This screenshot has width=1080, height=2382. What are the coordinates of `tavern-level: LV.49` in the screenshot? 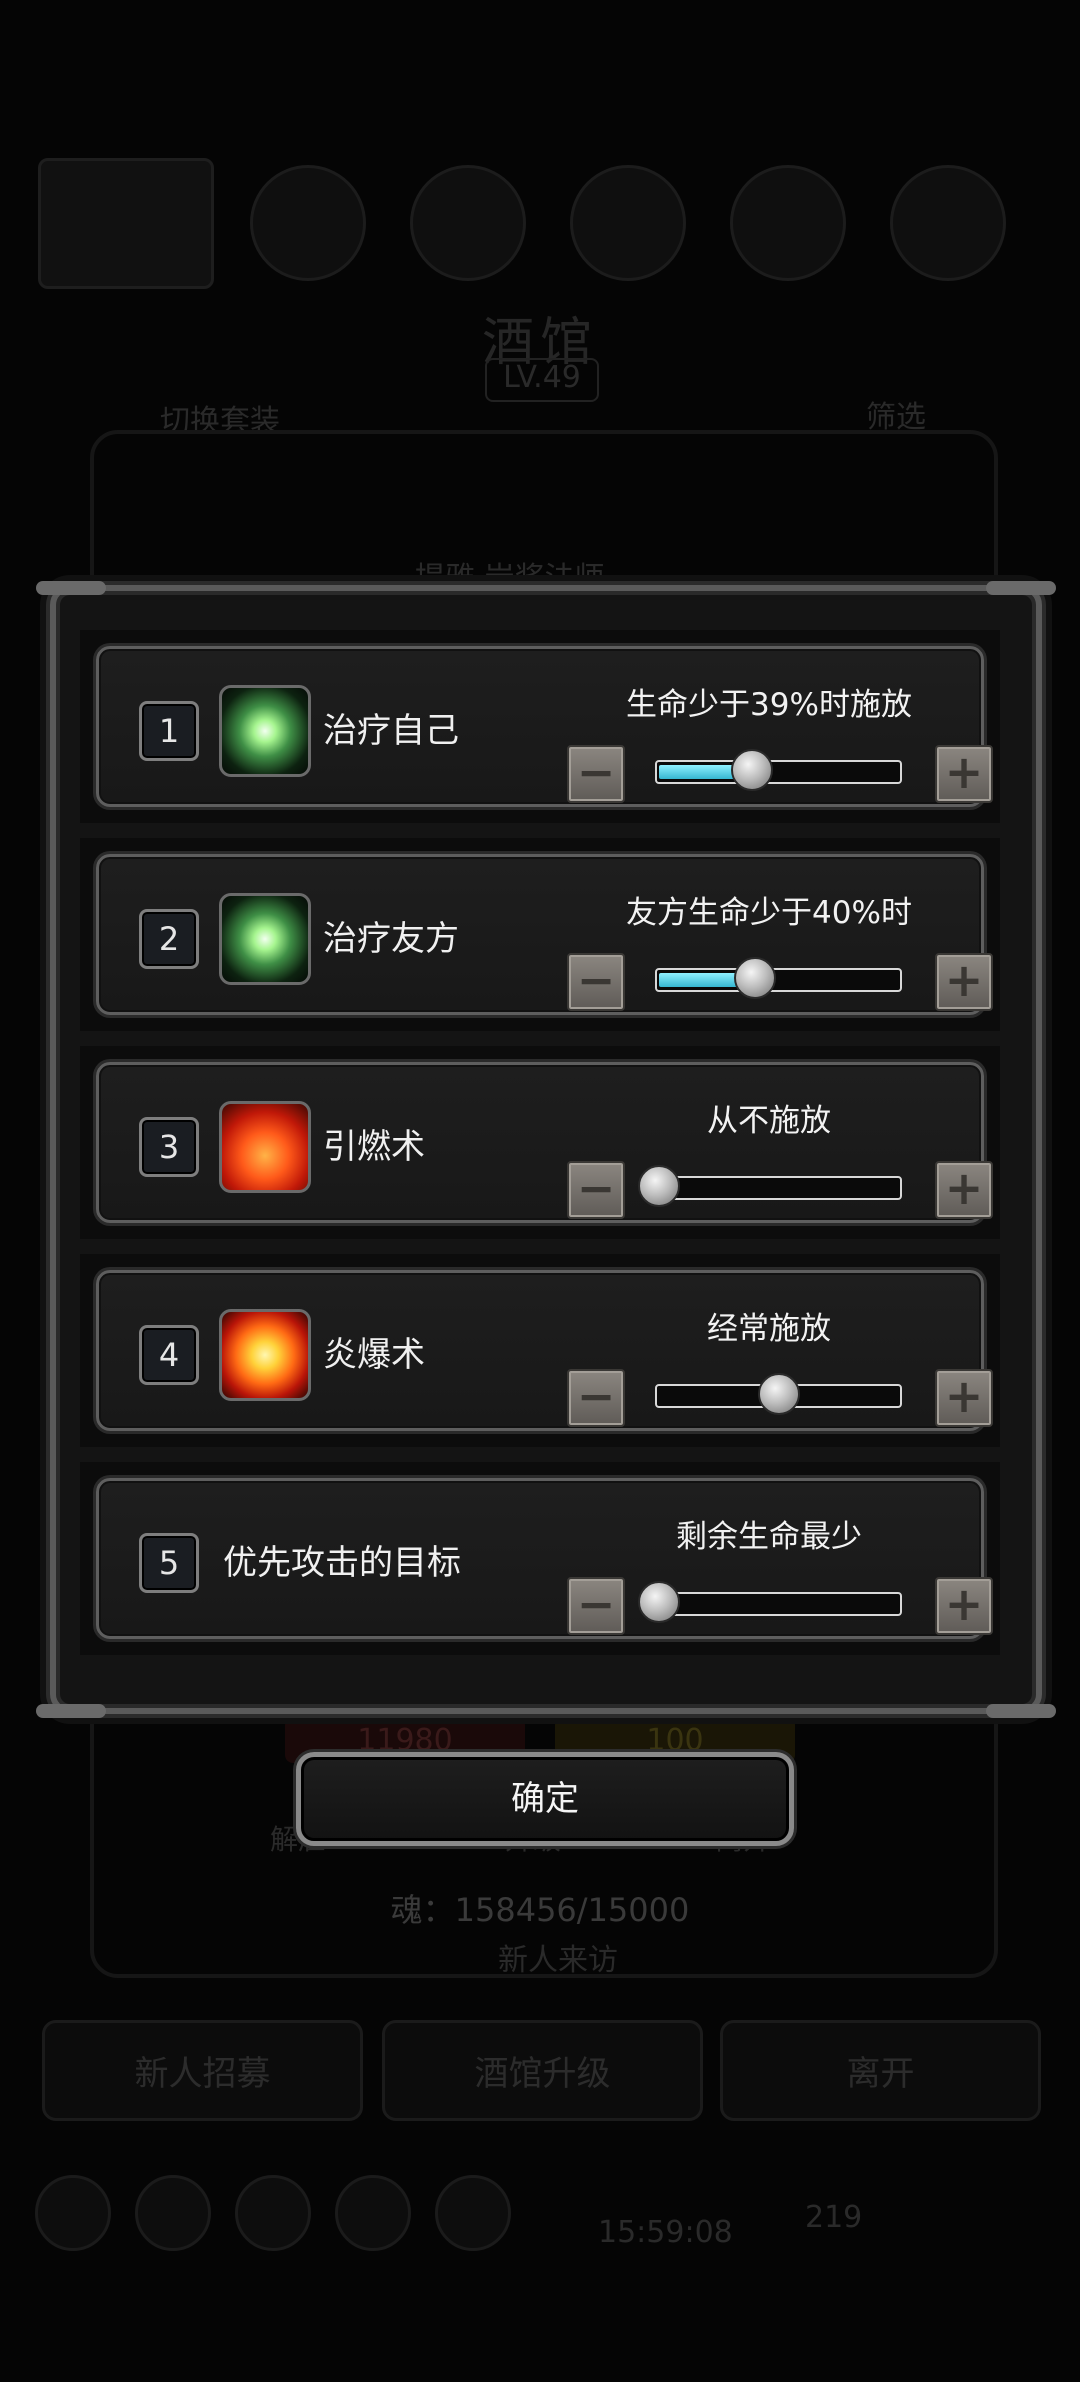 It's located at (542, 380).